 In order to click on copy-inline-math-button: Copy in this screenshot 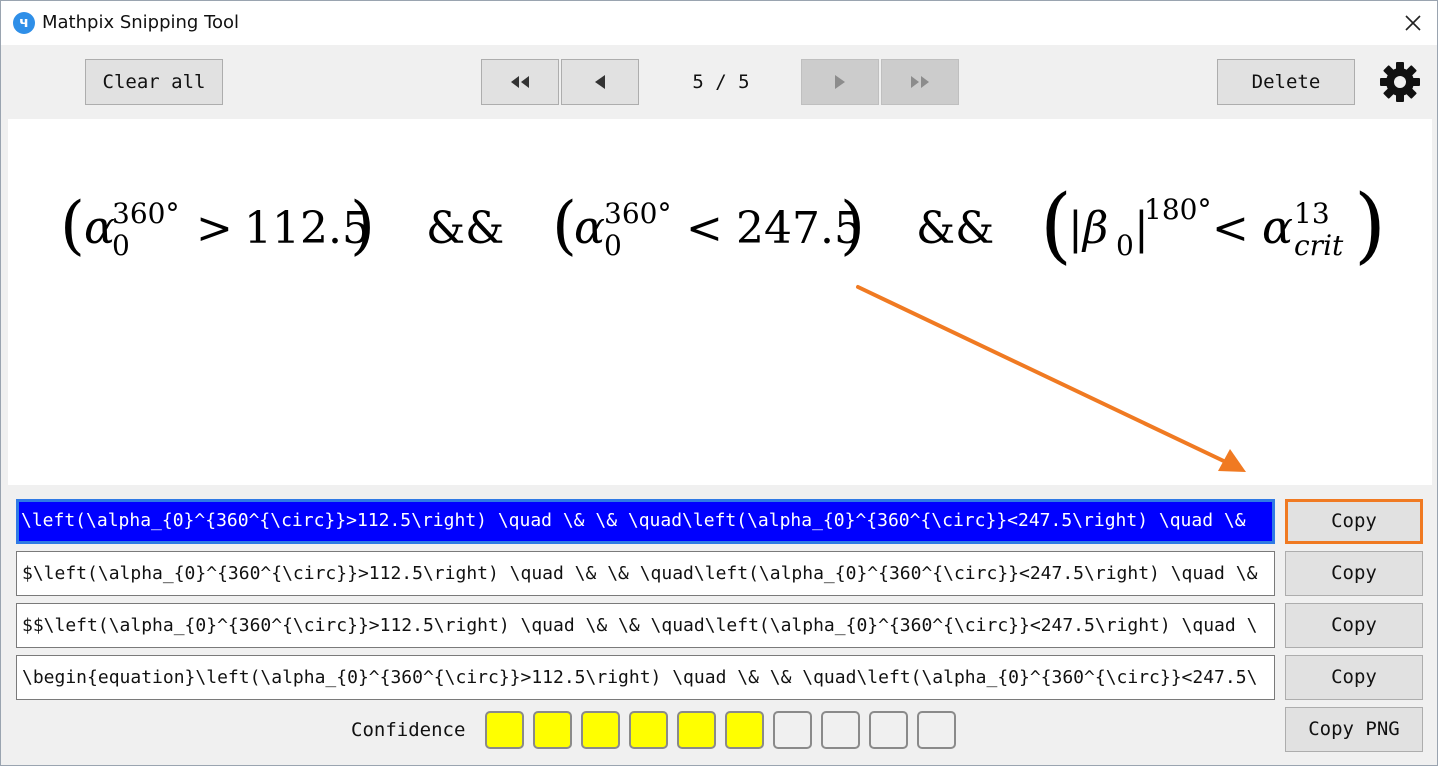, I will do `click(1354, 573)`.